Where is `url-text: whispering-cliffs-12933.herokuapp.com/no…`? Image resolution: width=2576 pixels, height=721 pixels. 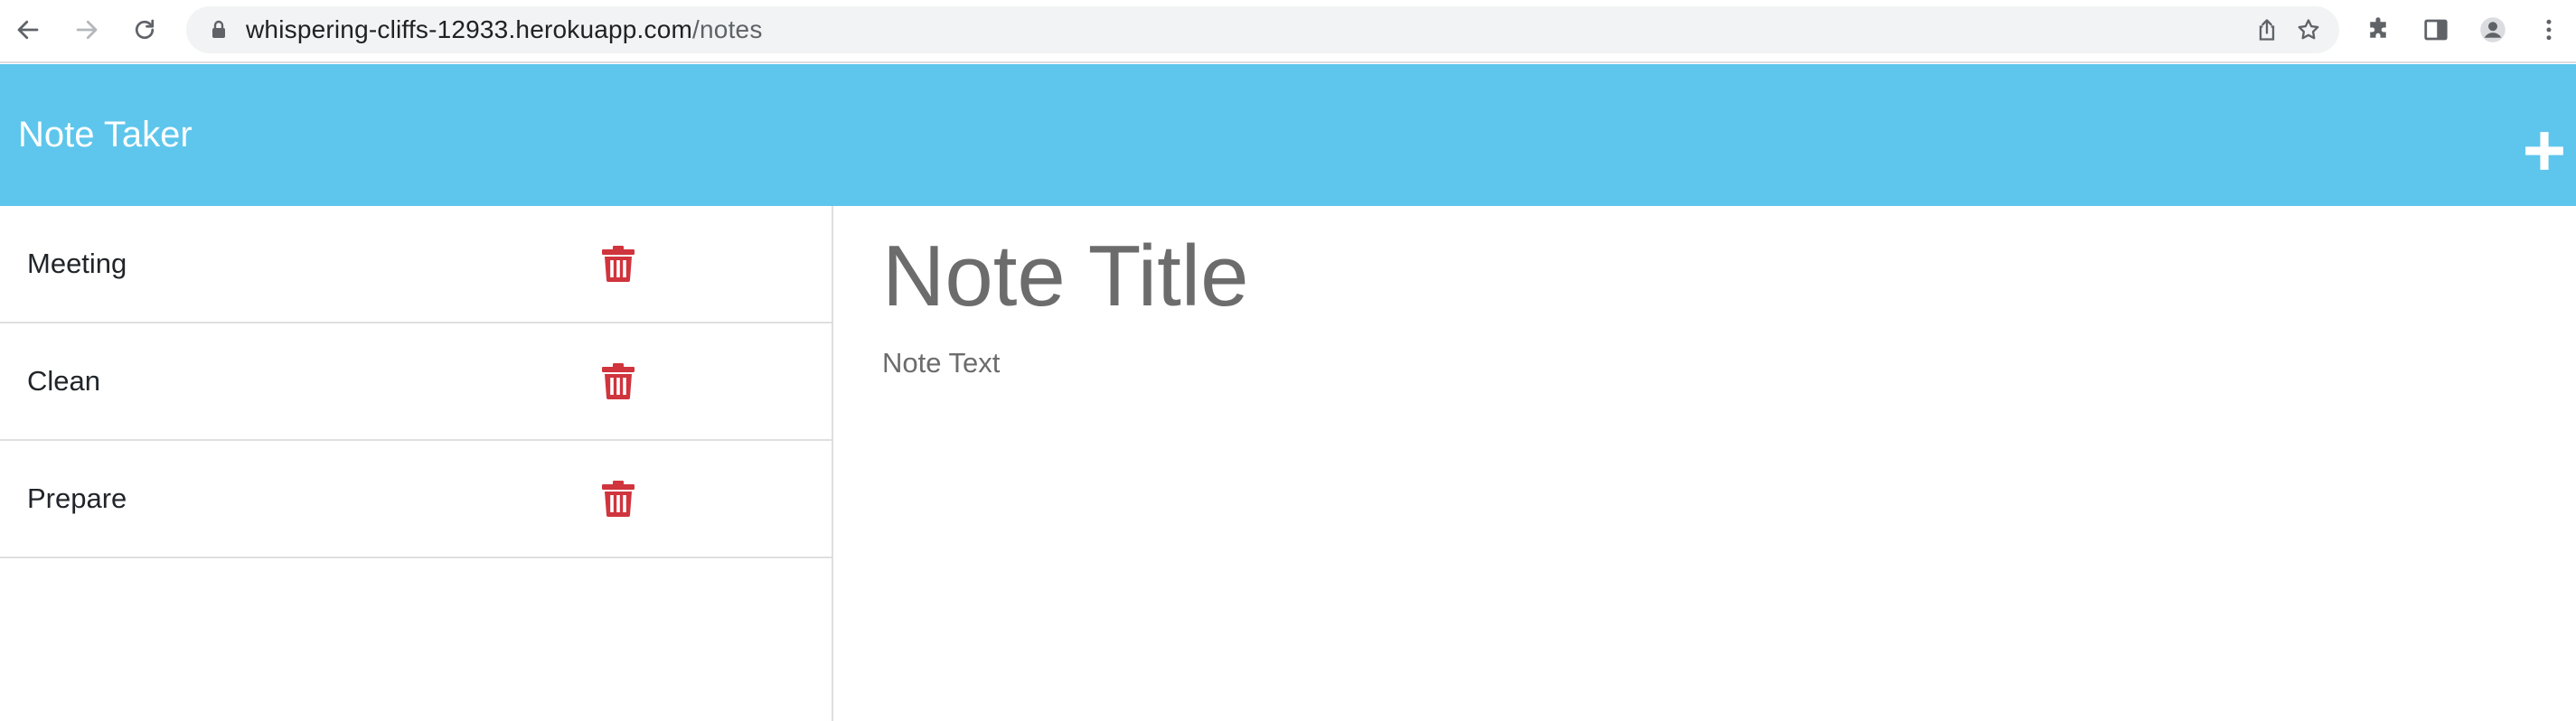
url-text: whispering-cliffs-12933.herokuapp.com/no… is located at coordinates (505, 30).